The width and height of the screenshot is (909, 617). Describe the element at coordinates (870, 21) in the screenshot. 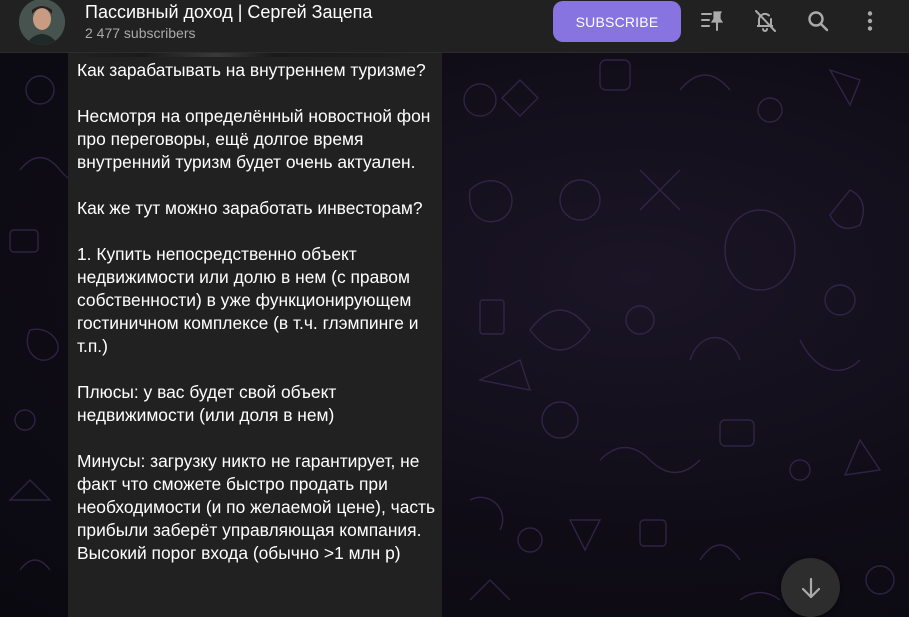

I see `more-icon` at that location.